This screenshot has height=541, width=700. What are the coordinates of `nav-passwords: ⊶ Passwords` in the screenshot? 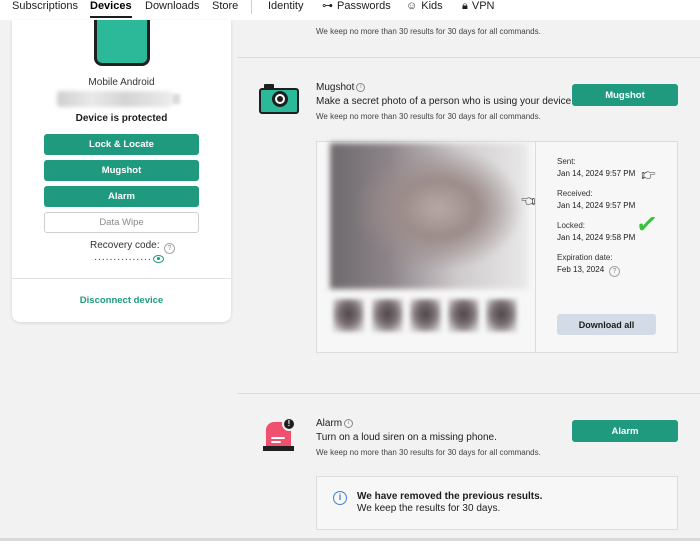 It's located at (356, 6).